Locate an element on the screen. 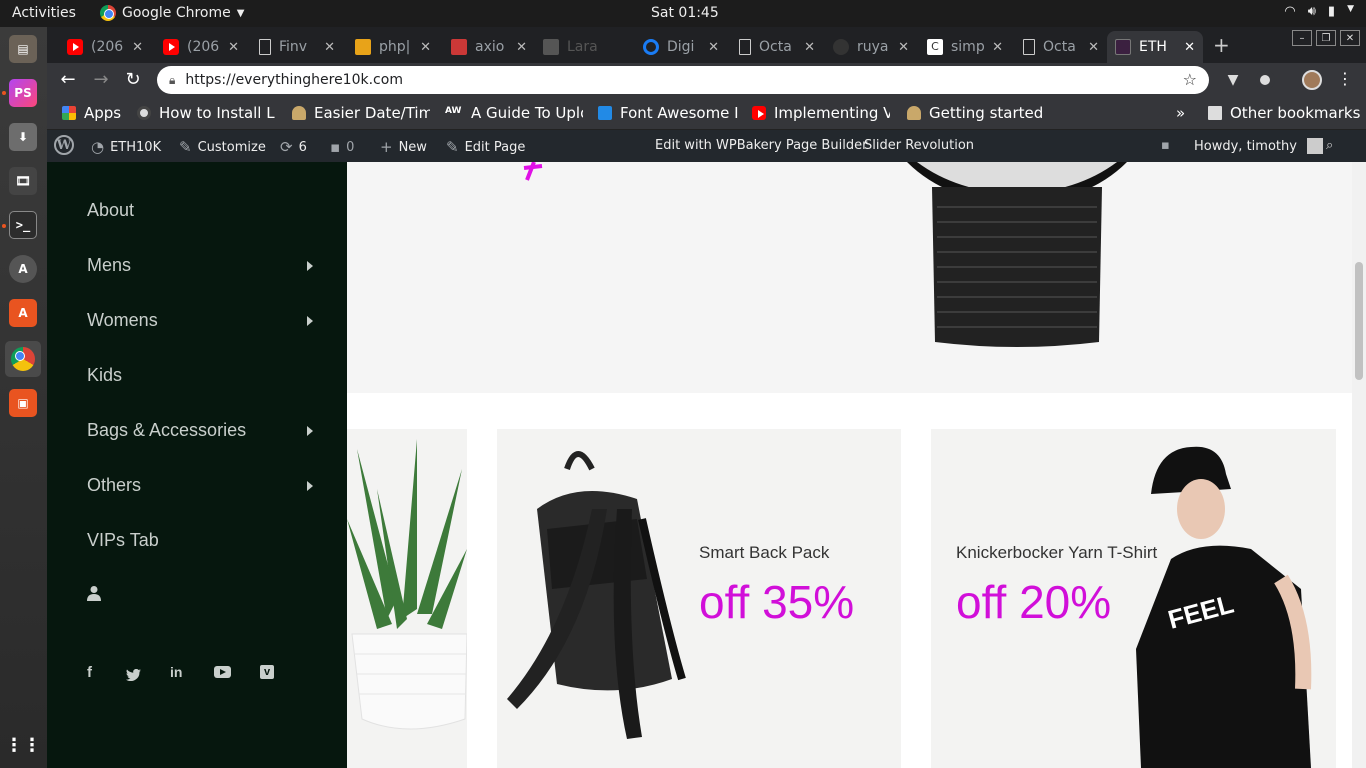 This screenshot has width=1366, height=768. activities-button: Activities is located at coordinates (44, 13).